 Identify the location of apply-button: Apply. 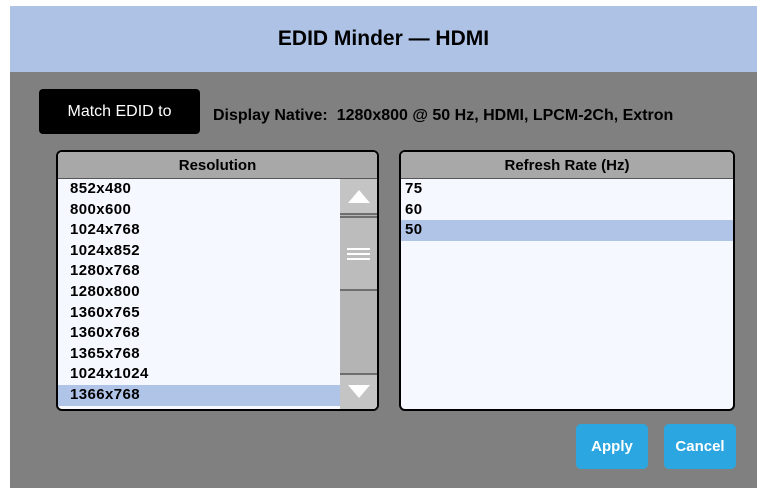
(612, 446).